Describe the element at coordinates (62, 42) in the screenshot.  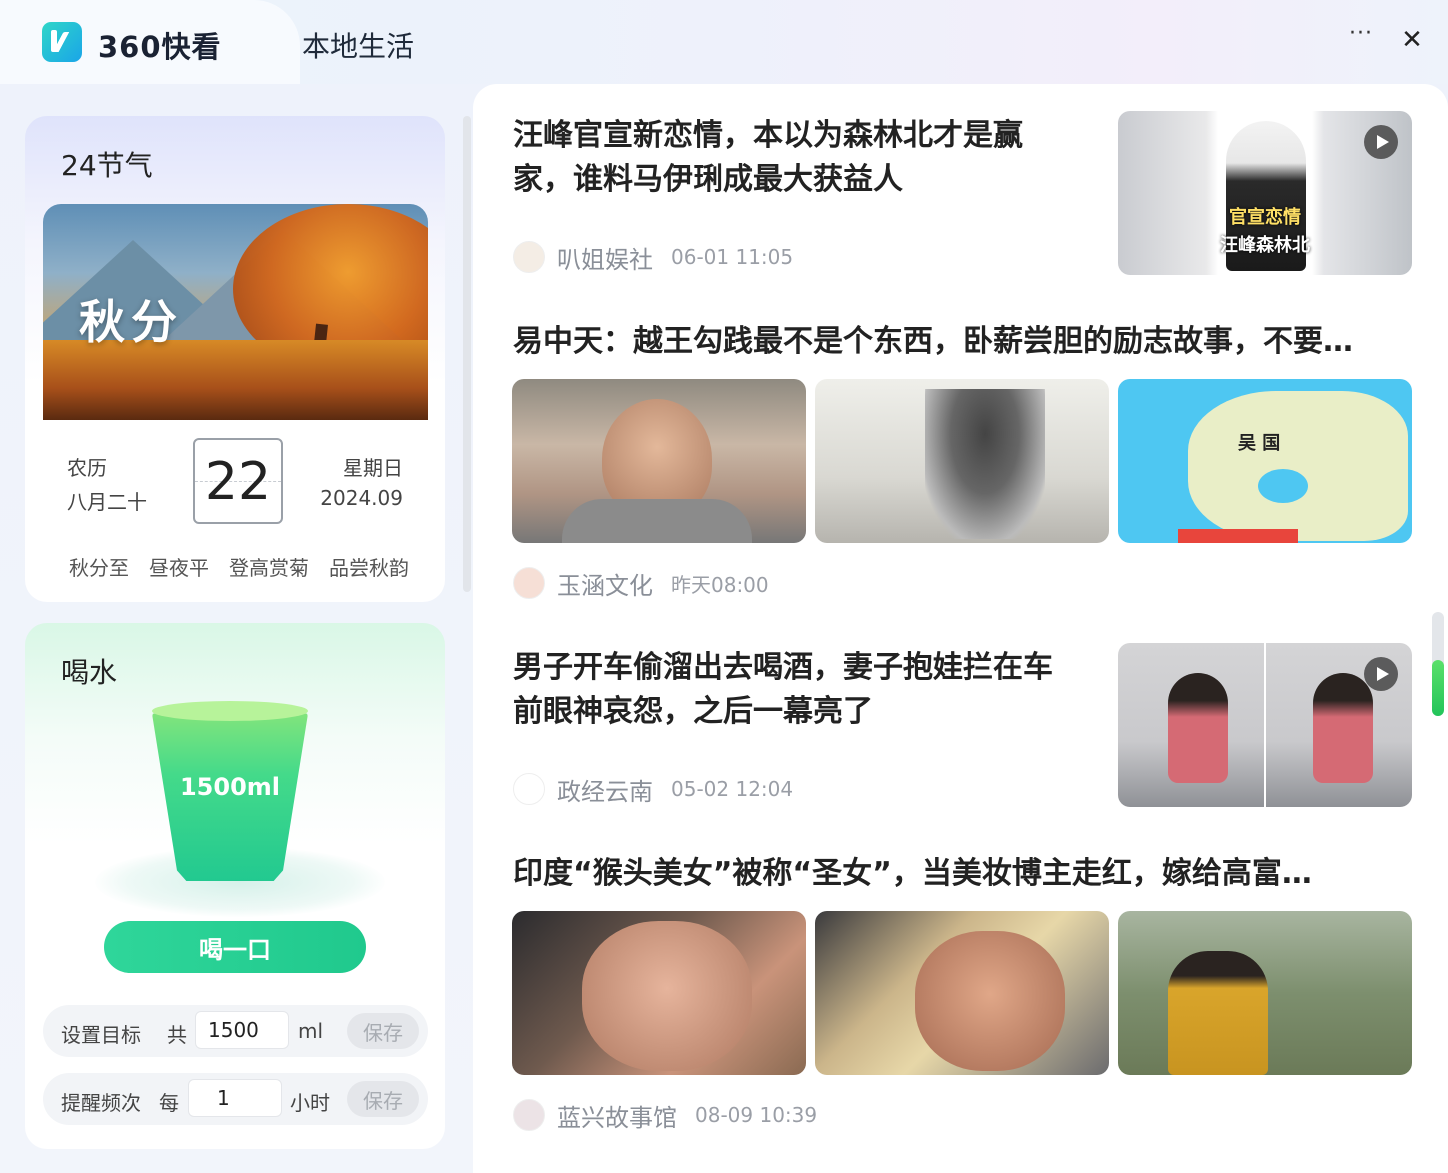
I see `app-logo-icon` at that location.